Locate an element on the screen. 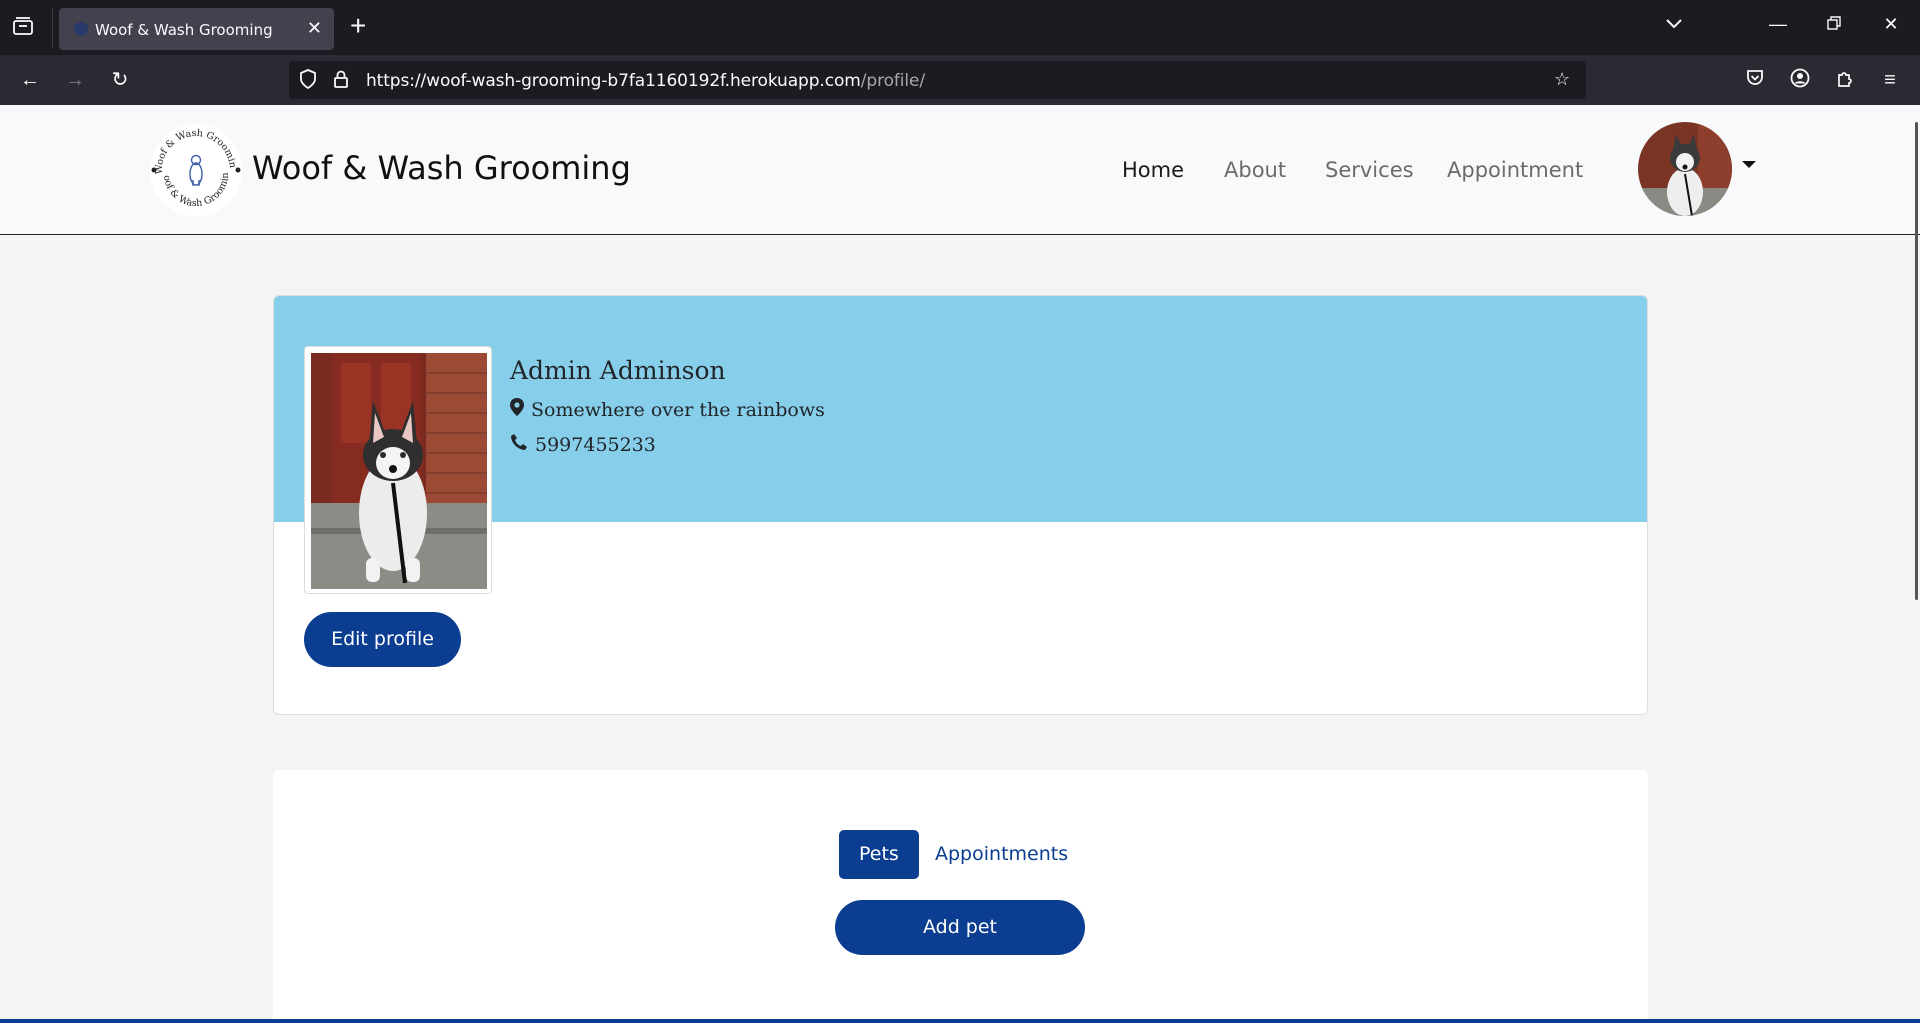 The height and width of the screenshot is (1023, 1920). restore-icon is located at coordinates (1834, 24).